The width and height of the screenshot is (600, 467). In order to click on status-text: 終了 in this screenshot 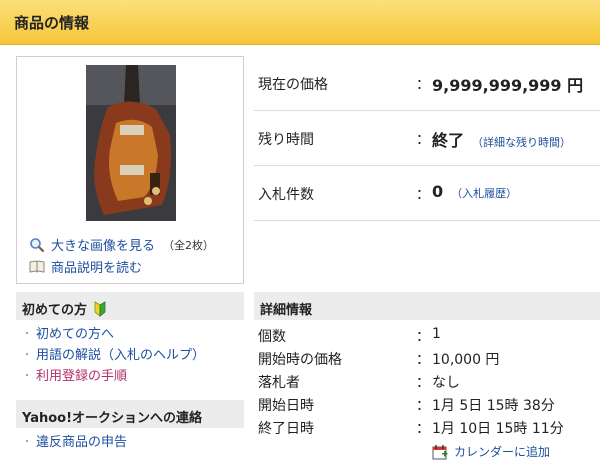, I will do `click(448, 140)`.